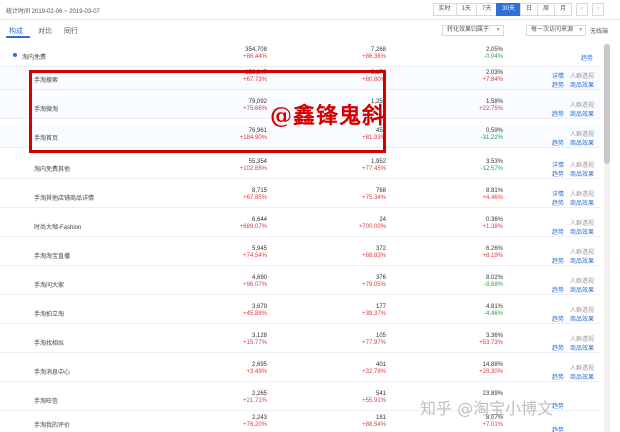 Image resolution: width=620 pixels, height=432 pixels. I want to click on tab-peers: 同行, so click(71, 31).